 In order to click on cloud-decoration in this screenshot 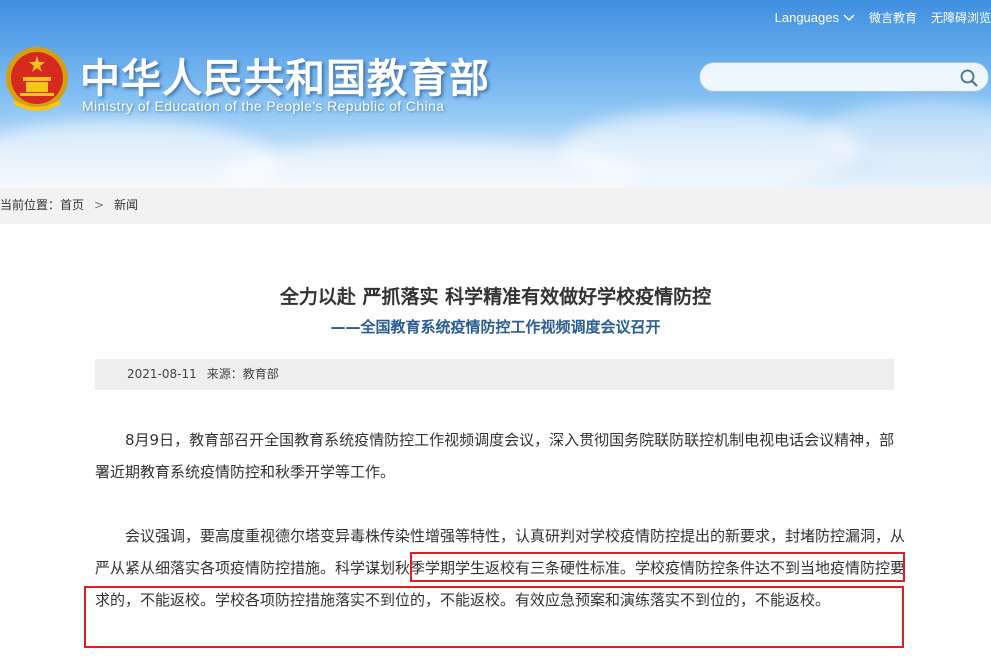, I will do `click(710, 149)`.